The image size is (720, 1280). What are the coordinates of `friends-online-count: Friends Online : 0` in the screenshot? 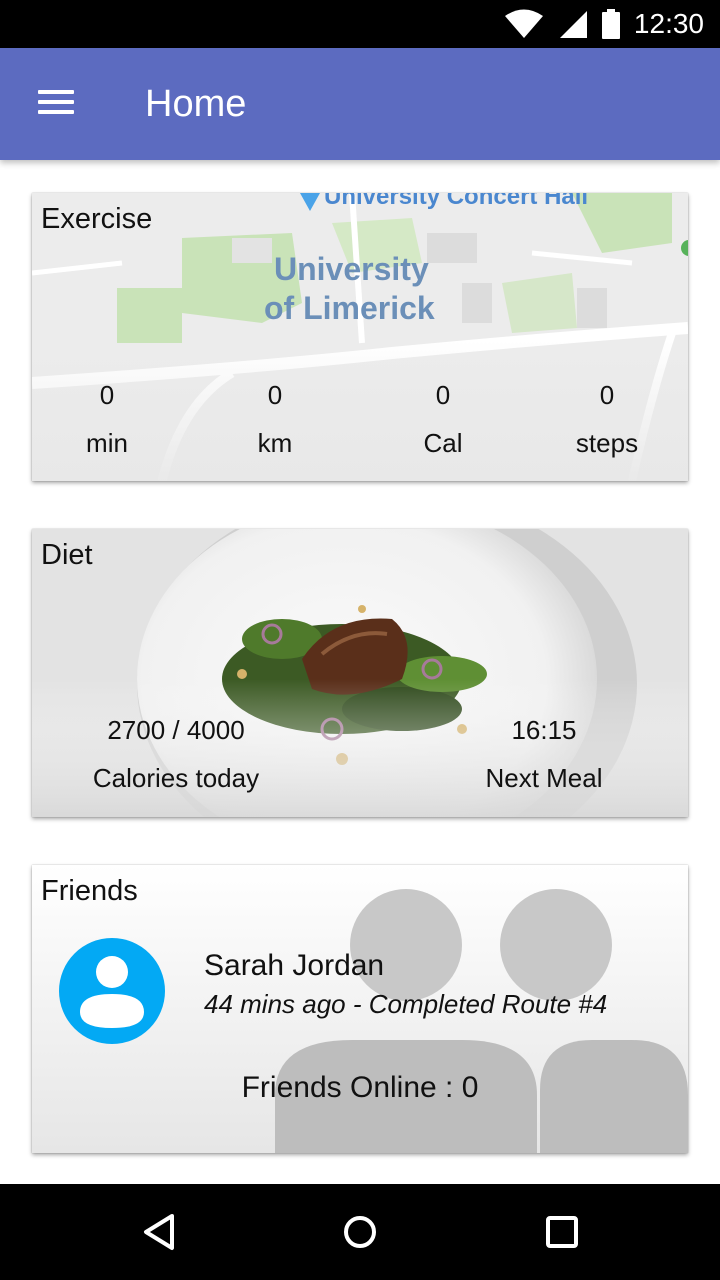 It's located at (360, 1087).